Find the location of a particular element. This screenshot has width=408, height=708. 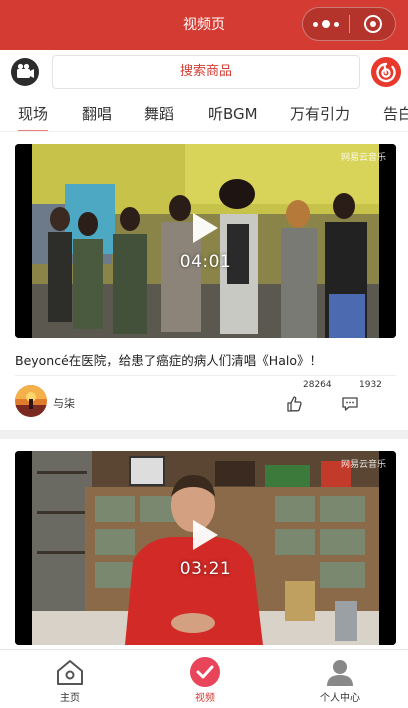

like-count: 28264 is located at coordinates (317, 385).